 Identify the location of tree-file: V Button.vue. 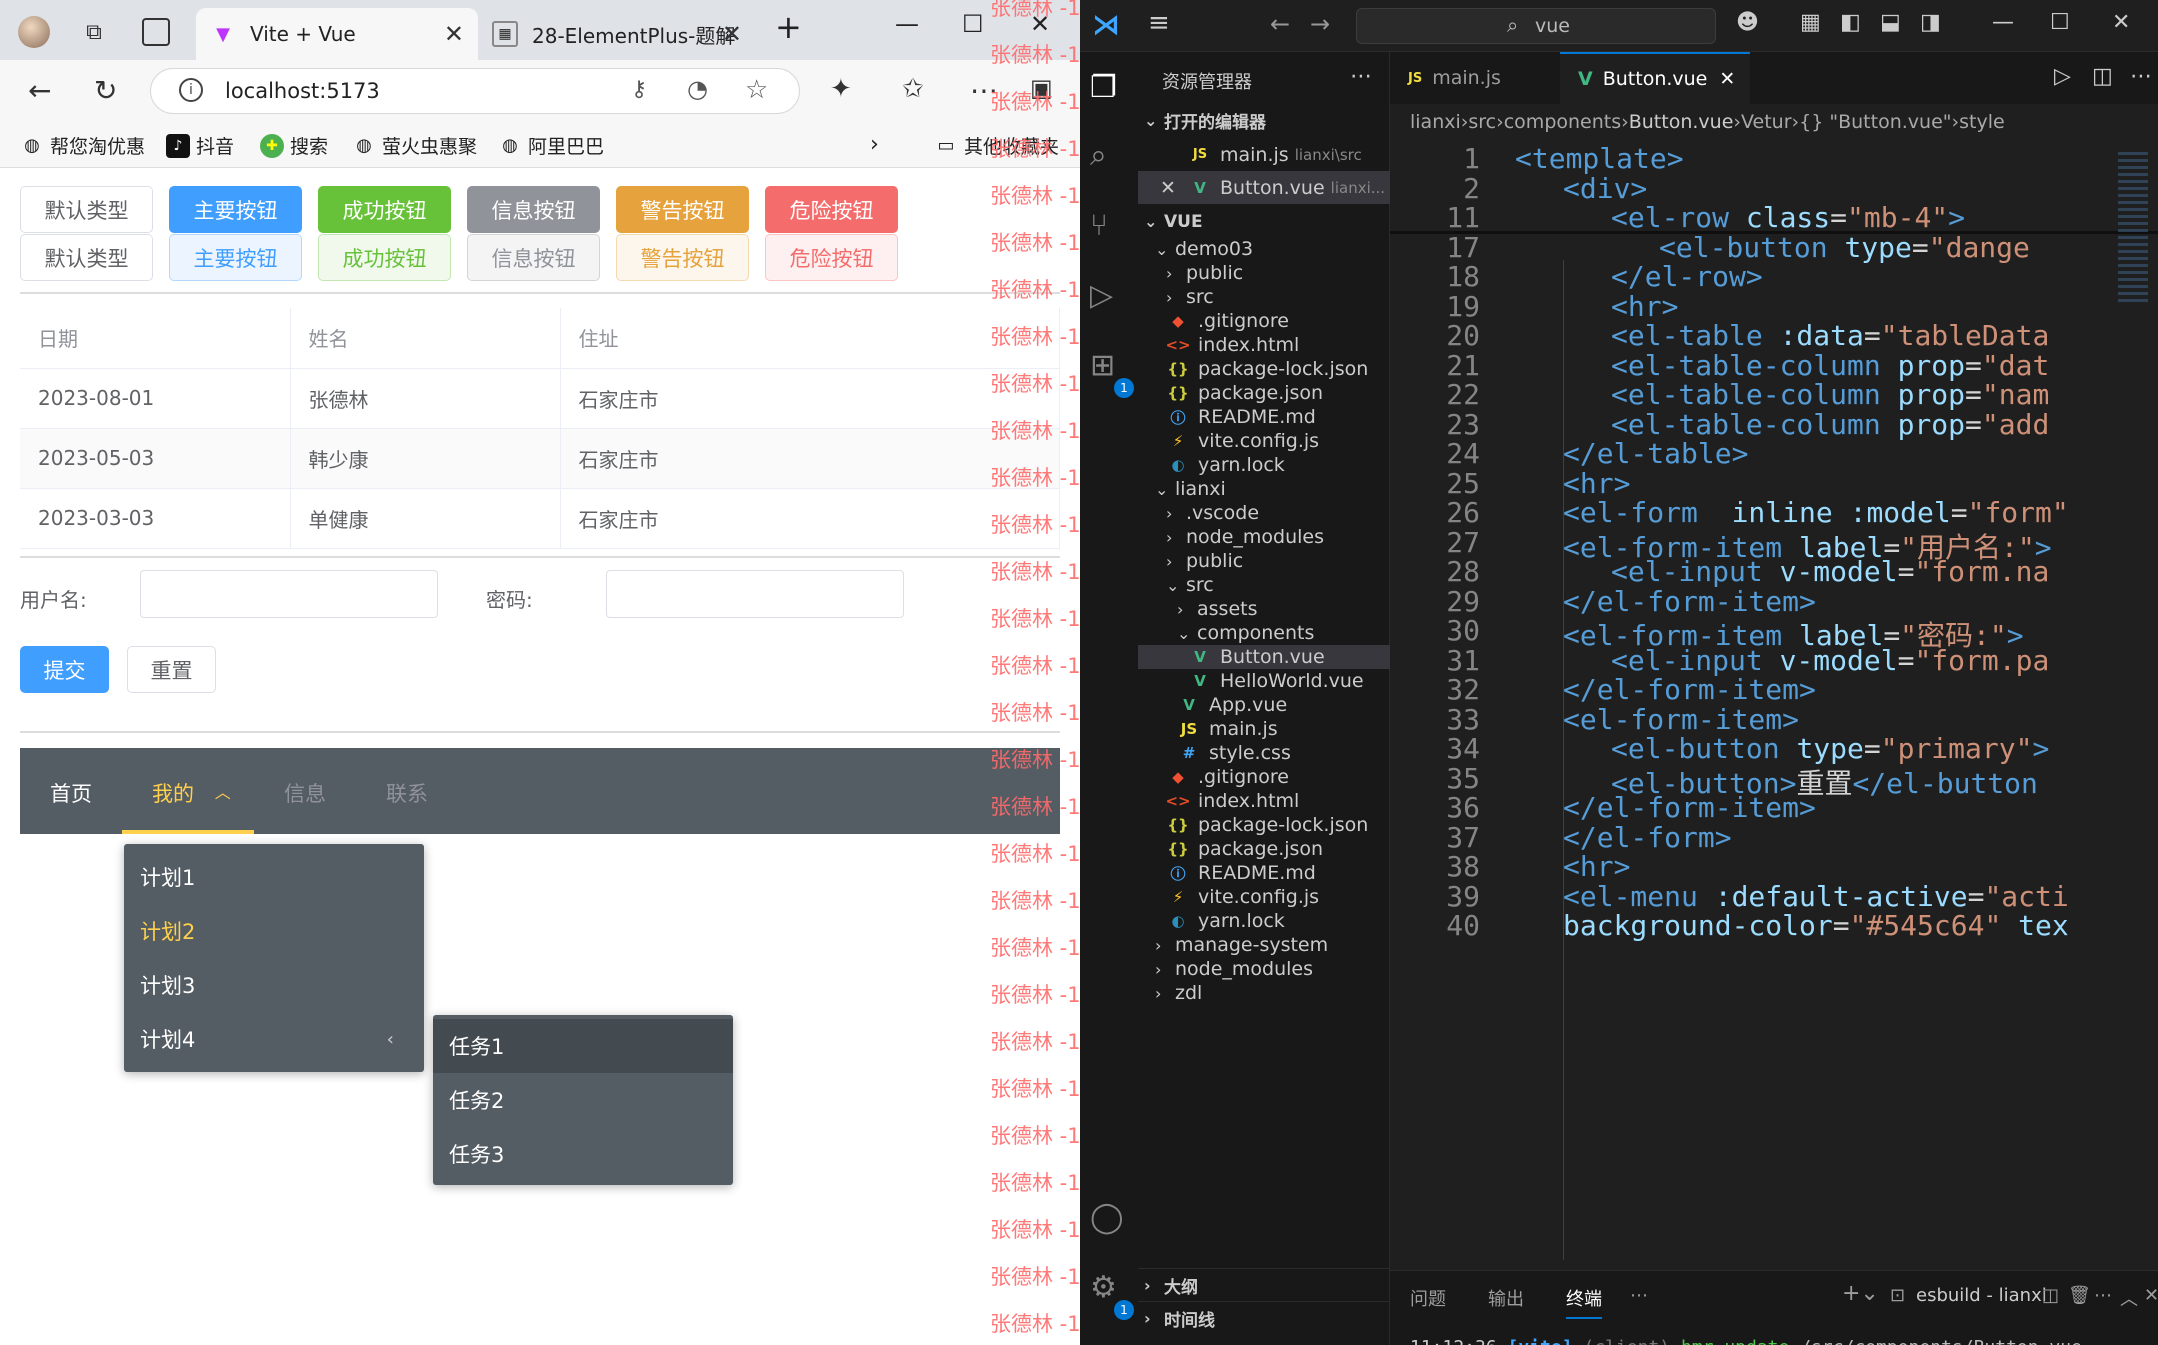
(1264, 657).